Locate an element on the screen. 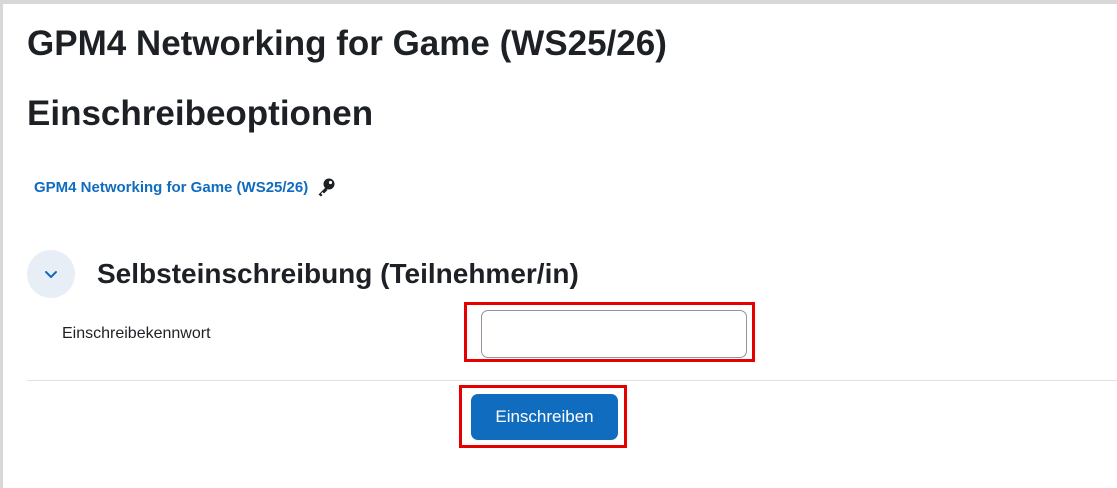 The width and height of the screenshot is (1117, 488). chevron-down-icon is located at coordinates (51, 274).